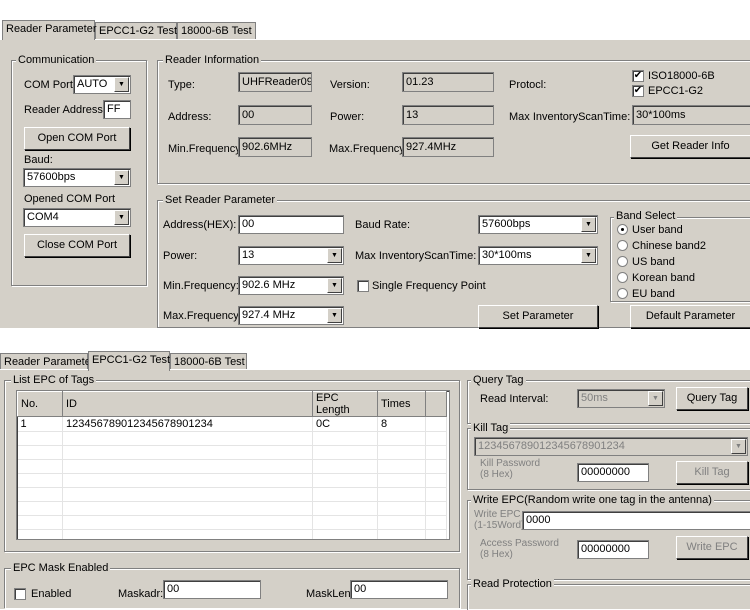 This screenshot has width=750, height=610. I want to click on table-row: 1 123456789012345678901234 0C 8, so click(232, 424).